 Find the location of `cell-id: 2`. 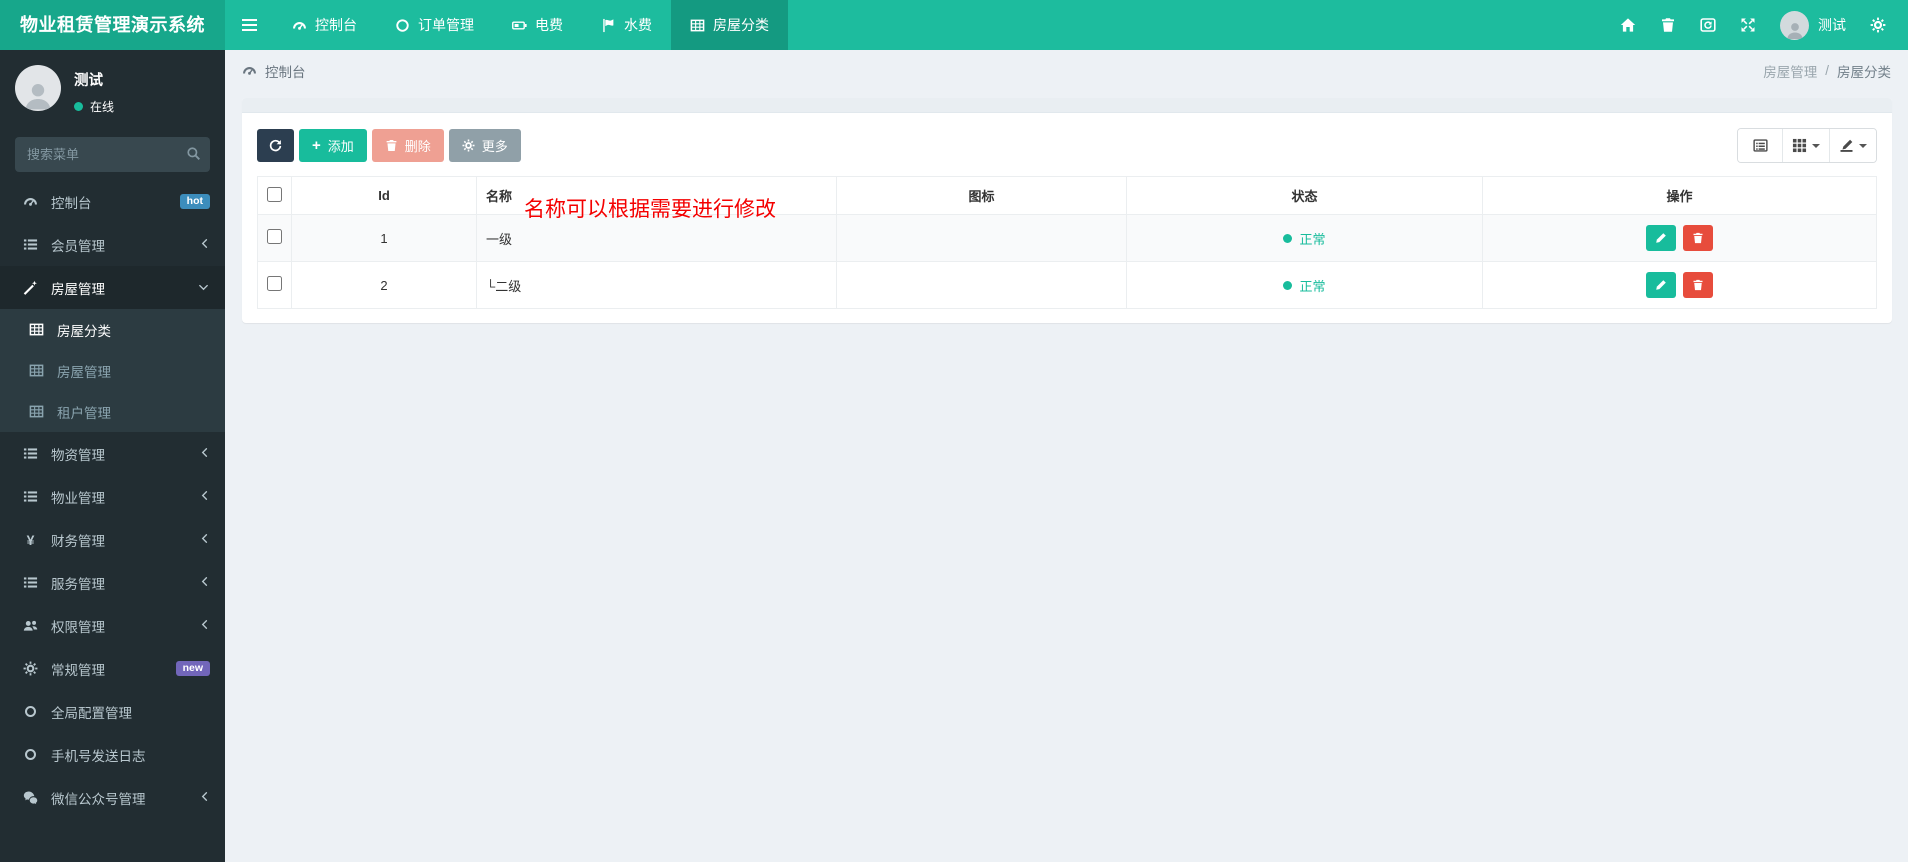

cell-id: 2 is located at coordinates (384, 285).